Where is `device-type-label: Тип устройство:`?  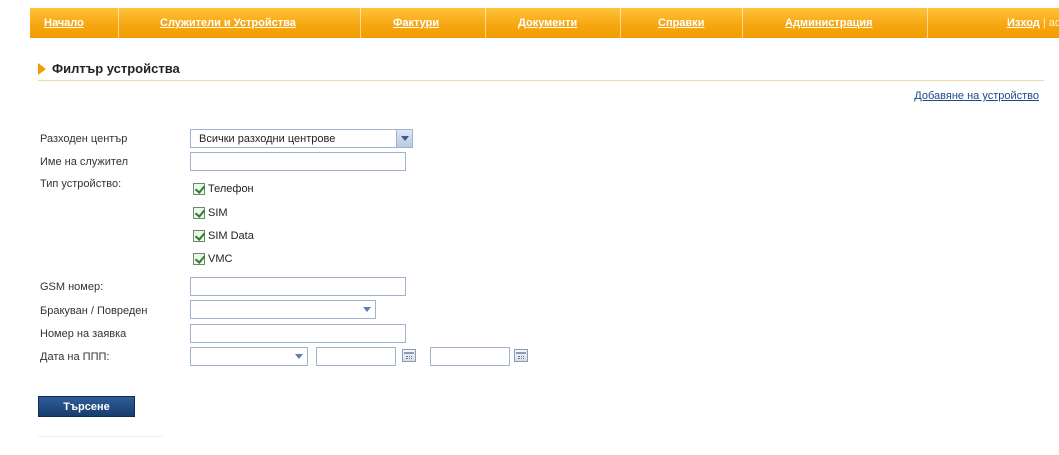
device-type-label: Тип устройство: is located at coordinates (81, 184).